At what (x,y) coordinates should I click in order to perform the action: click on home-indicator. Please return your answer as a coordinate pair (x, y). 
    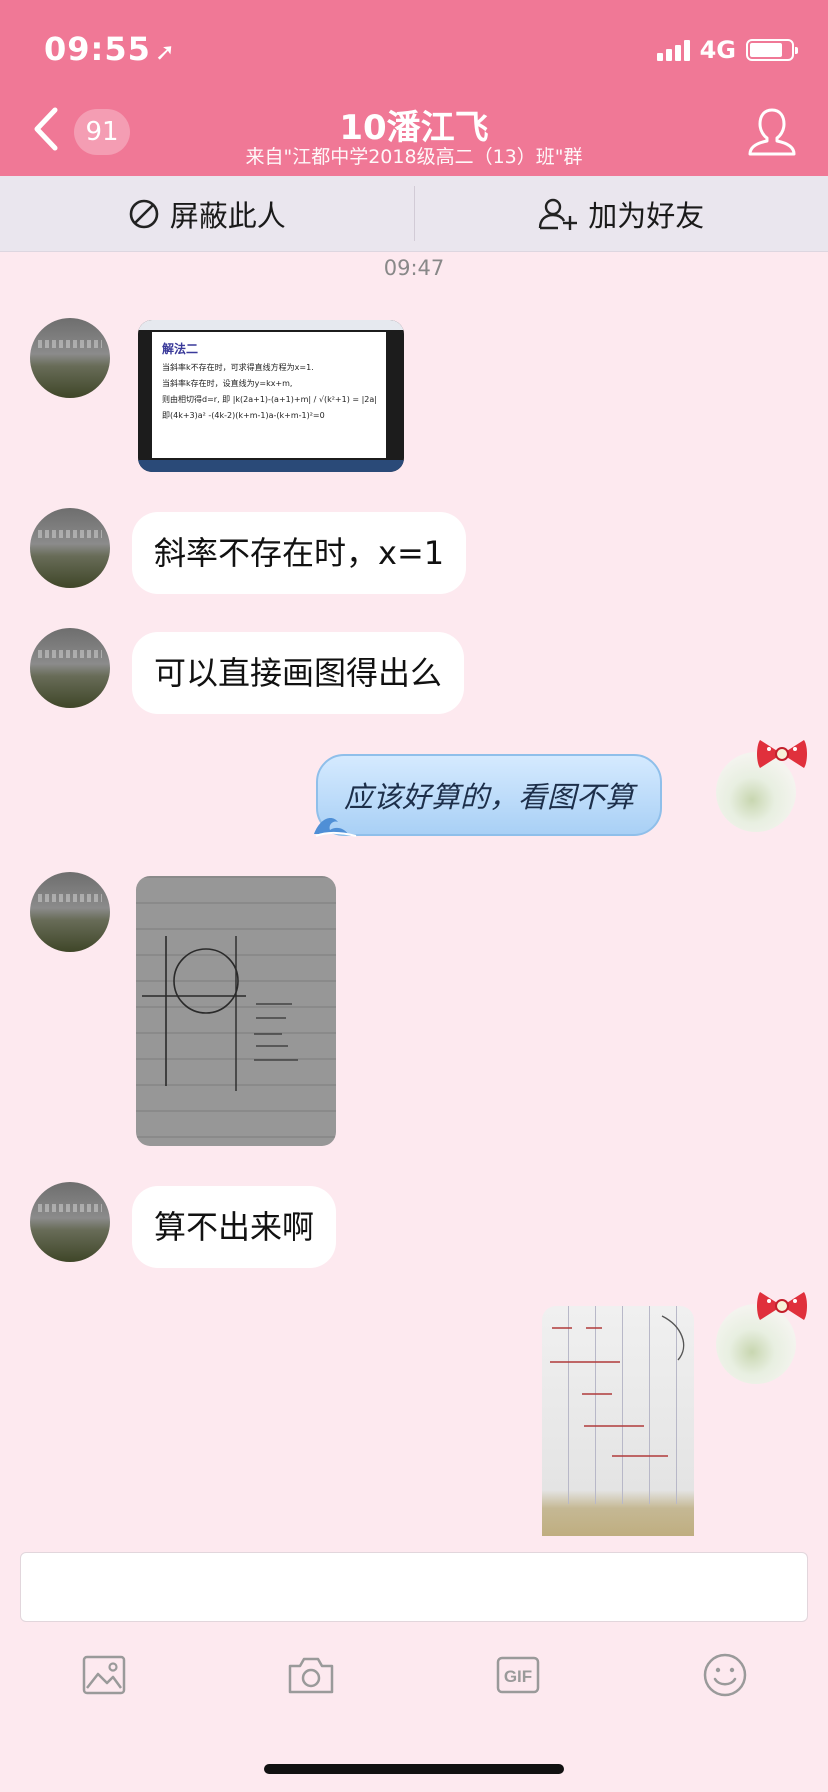
    Looking at the image, I should click on (414, 1769).